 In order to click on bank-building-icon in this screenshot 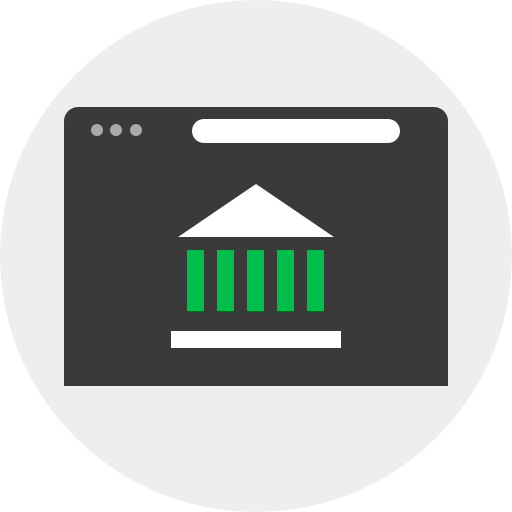, I will do `click(256, 266)`.